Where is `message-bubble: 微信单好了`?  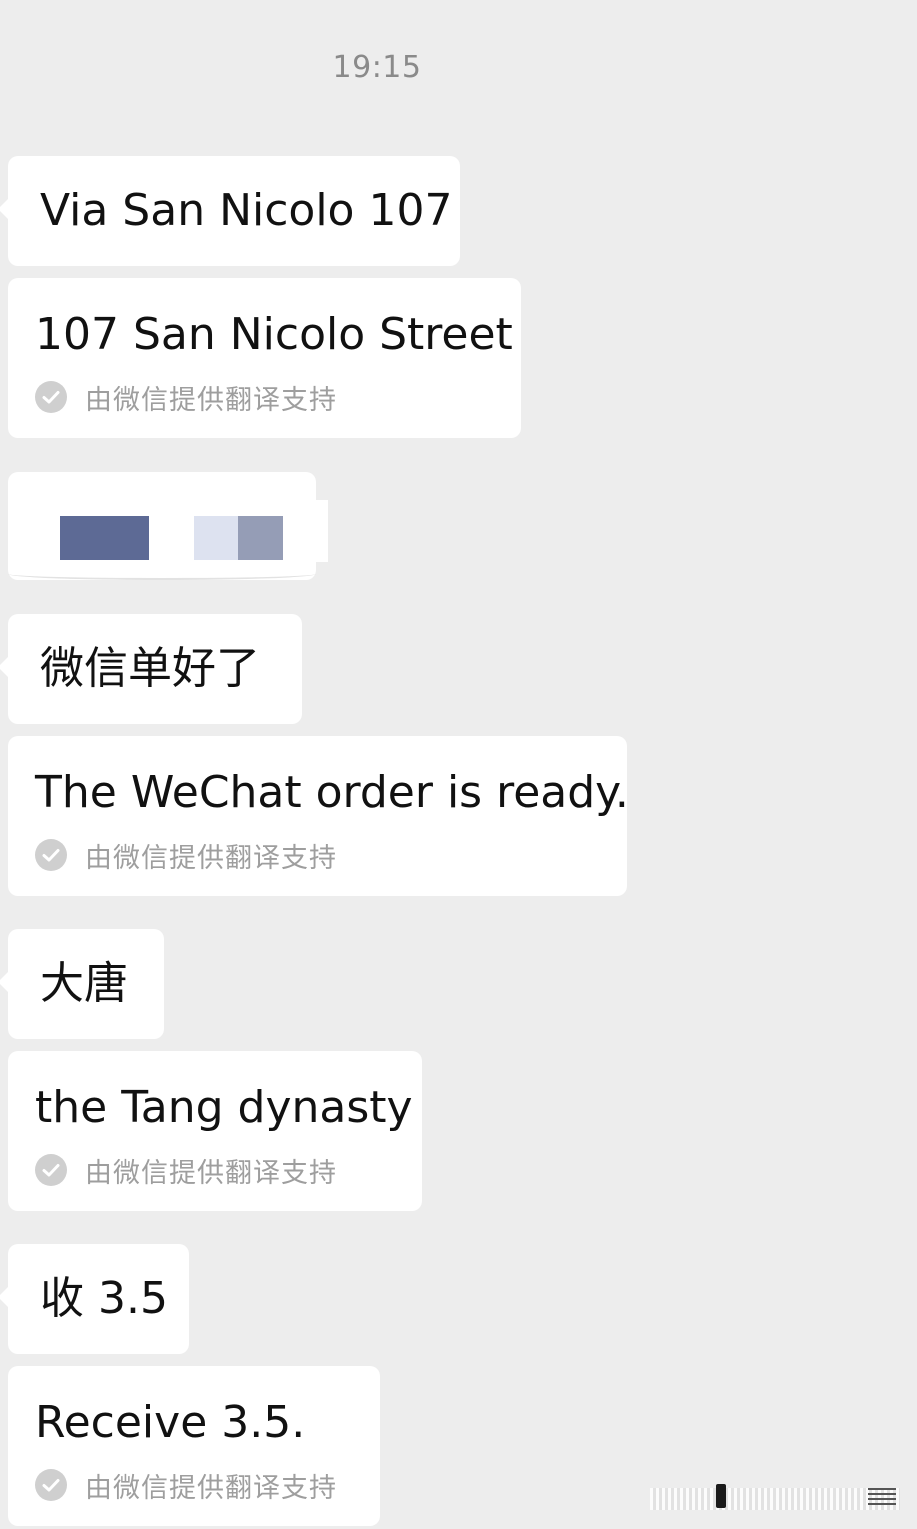
message-bubble: 微信单好了 is located at coordinates (151, 669).